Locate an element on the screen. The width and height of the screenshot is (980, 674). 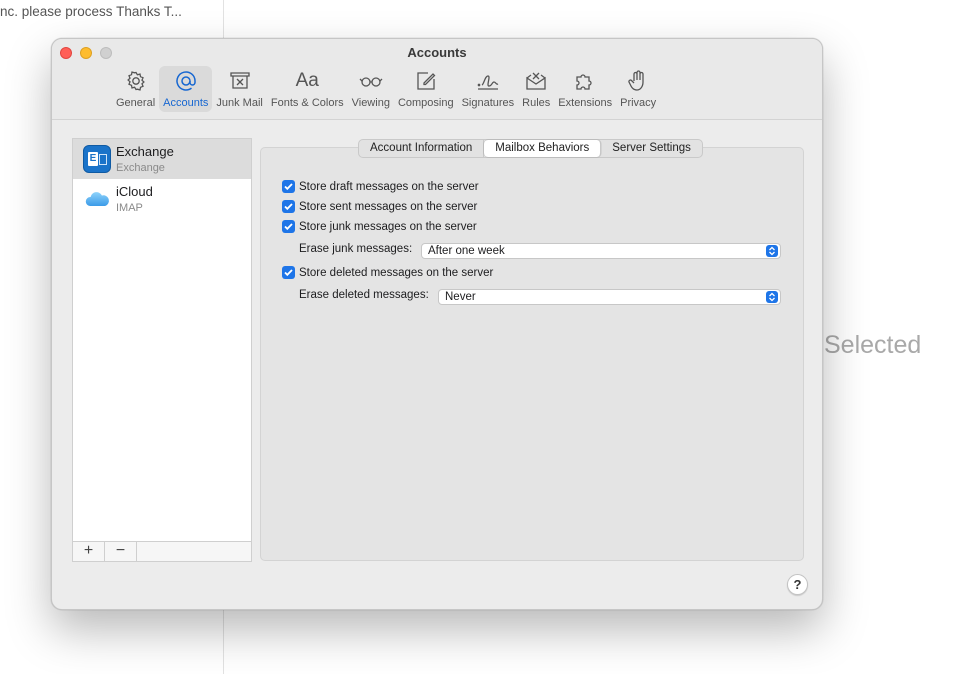
store-sent-label: Store sent messages on the server is located at coordinates (388, 206).